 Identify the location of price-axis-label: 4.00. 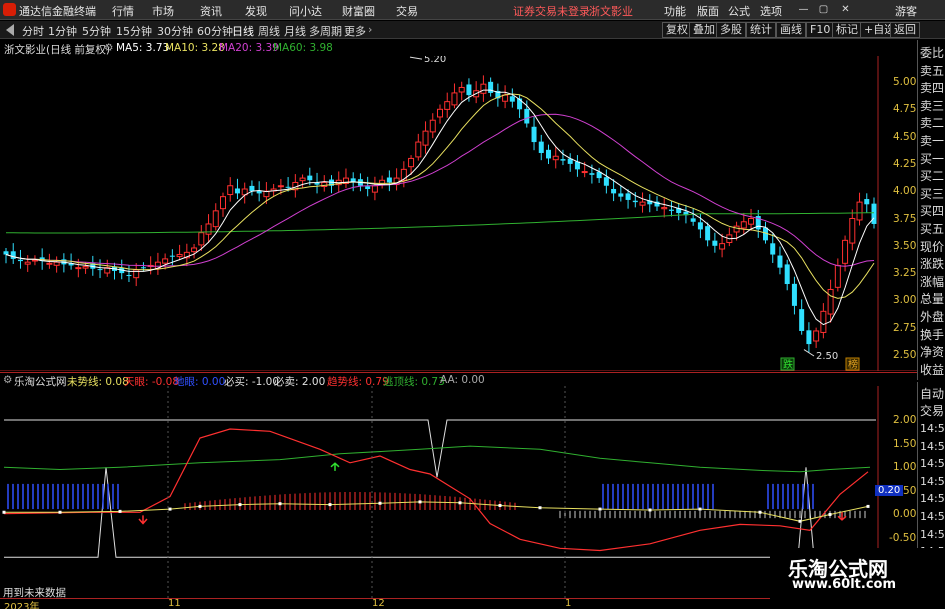
(905, 191).